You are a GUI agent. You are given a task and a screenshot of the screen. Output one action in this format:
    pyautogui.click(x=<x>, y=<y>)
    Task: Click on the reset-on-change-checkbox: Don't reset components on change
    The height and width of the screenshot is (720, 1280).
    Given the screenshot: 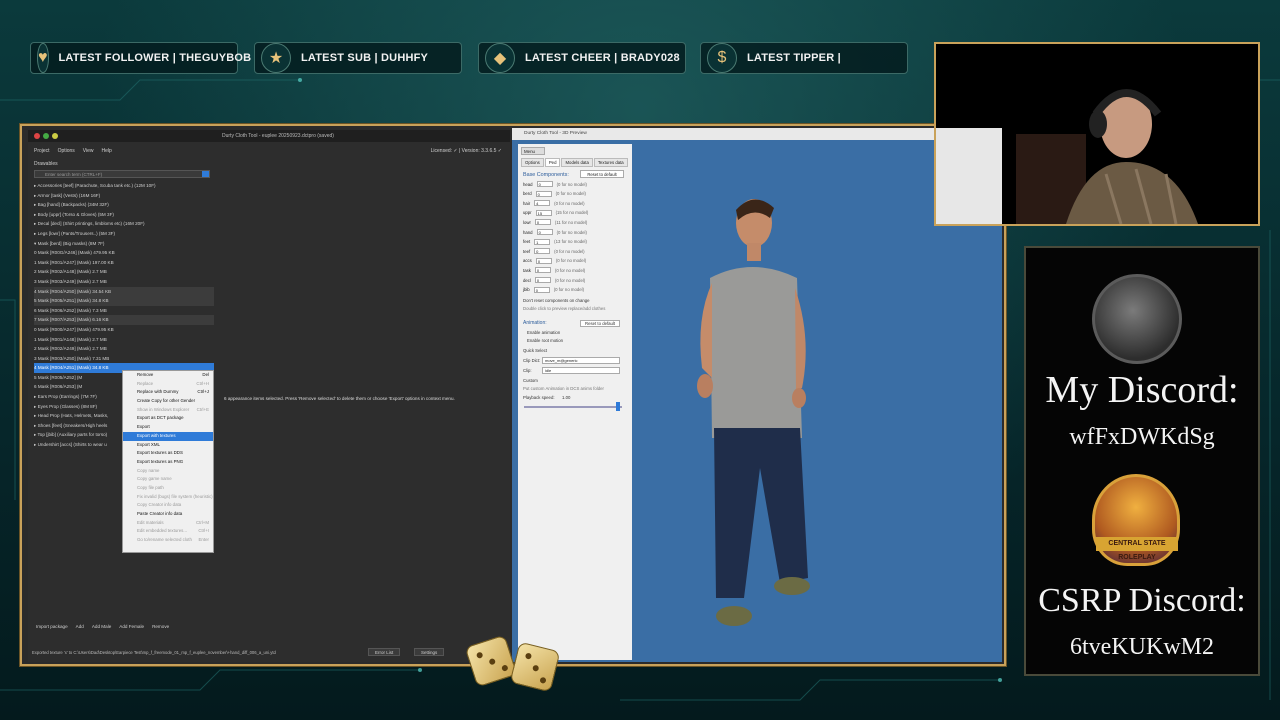 What is the action you would take?
    pyautogui.click(x=556, y=300)
    